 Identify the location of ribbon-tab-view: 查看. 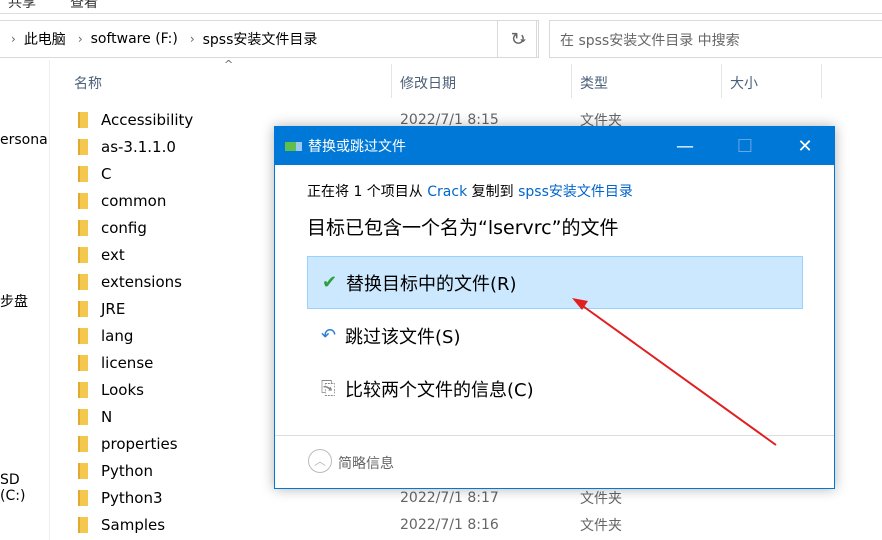
(84, 6).